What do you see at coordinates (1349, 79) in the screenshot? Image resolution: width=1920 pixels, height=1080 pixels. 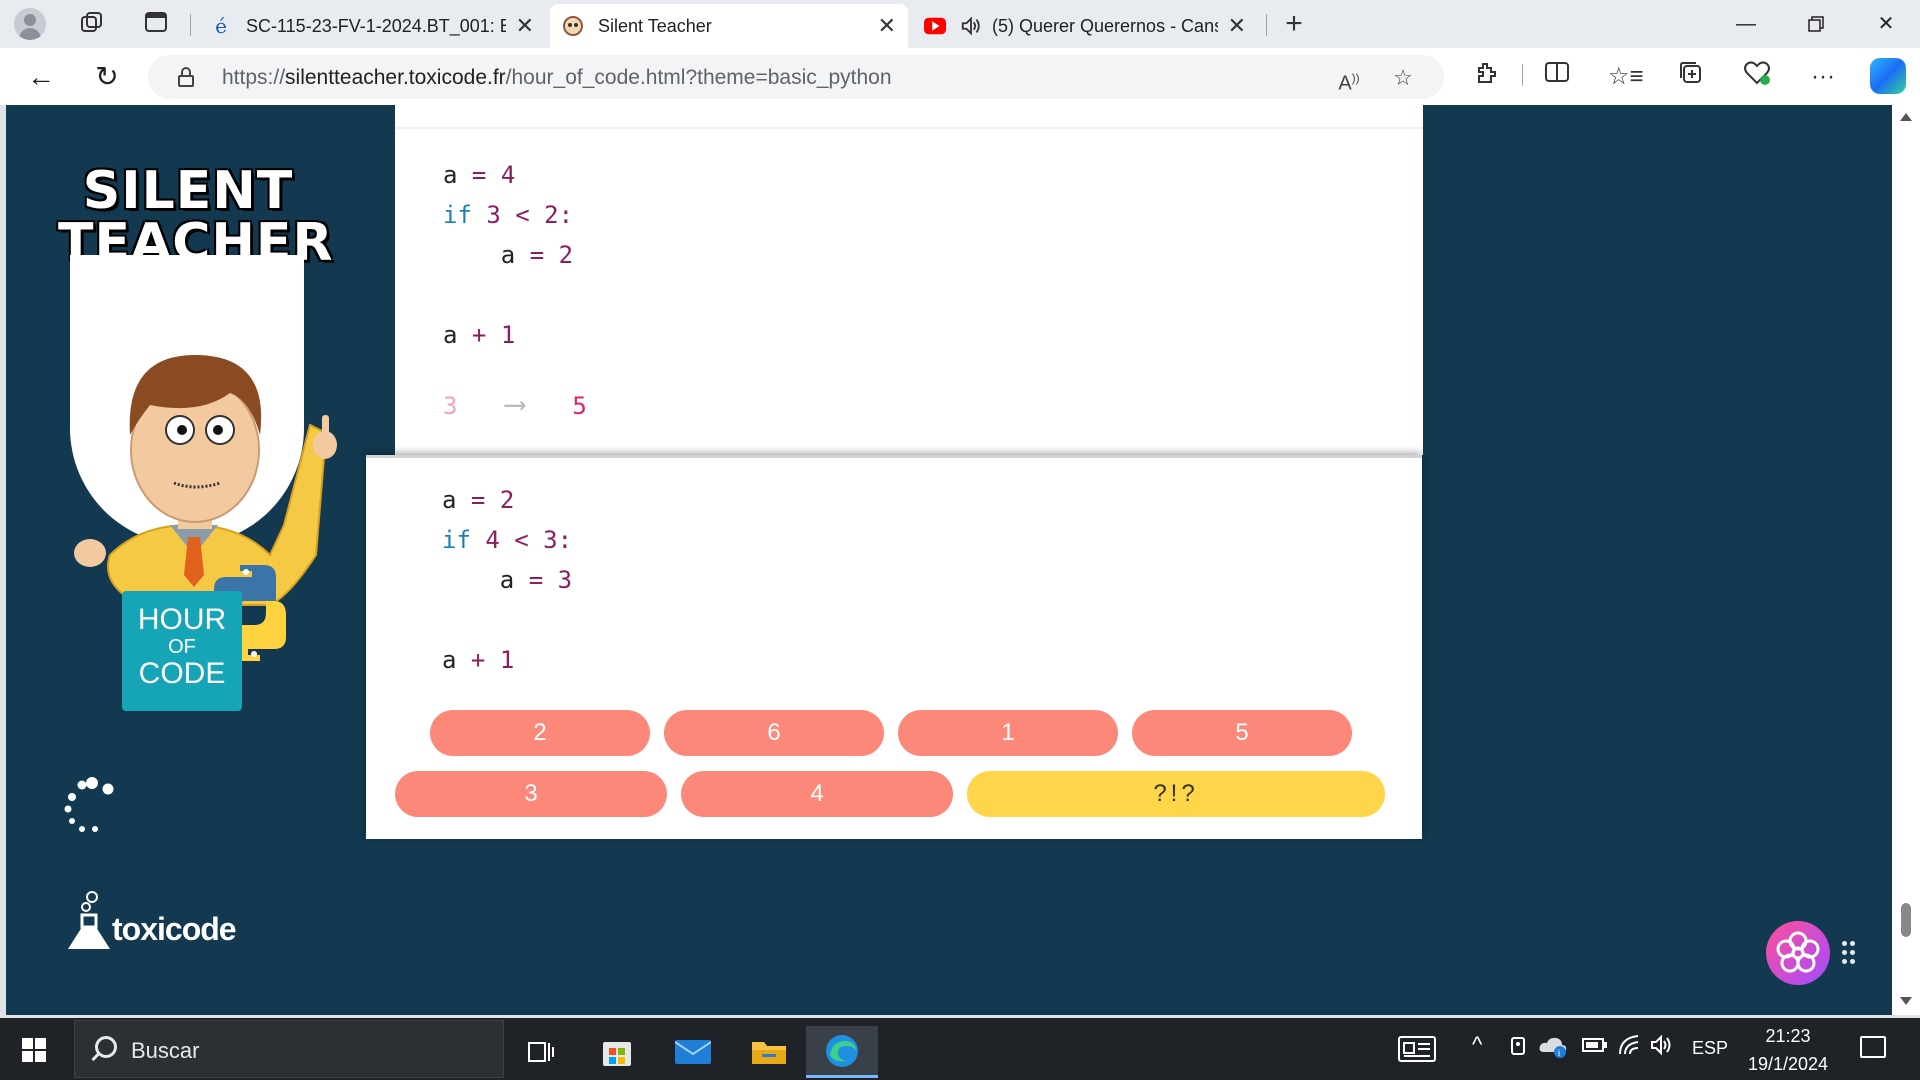 I see `read-aloud-icon: A))` at bounding box center [1349, 79].